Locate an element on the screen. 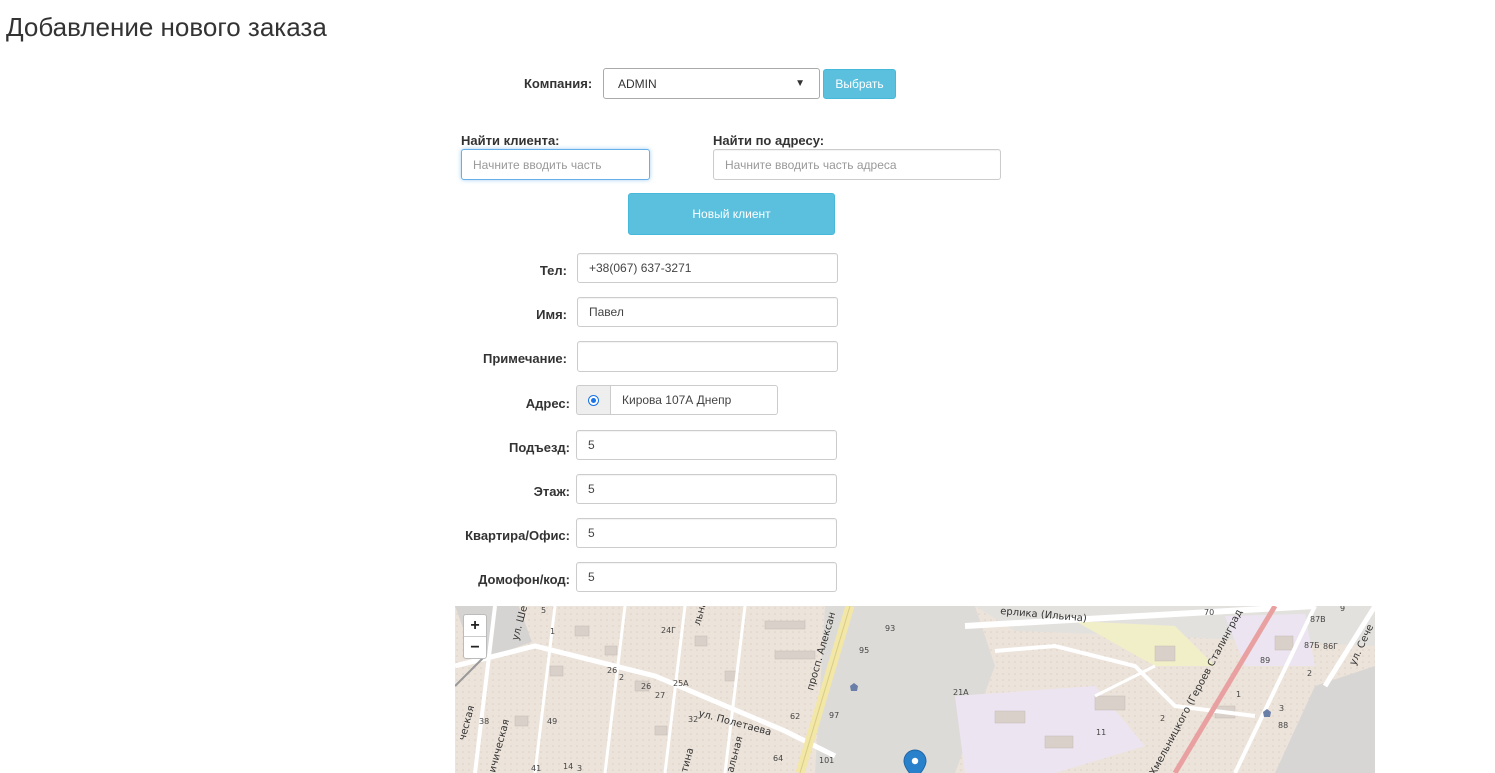 The height and width of the screenshot is (773, 1495). house-number: 9 is located at coordinates (1342, 609).